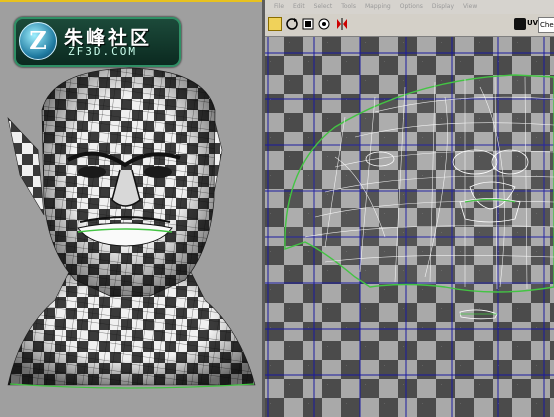 The width and height of the screenshot is (554, 417). What do you see at coordinates (409, 25) in the screenshot?
I see `uv-toolbar: UV Check` at bounding box center [409, 25].